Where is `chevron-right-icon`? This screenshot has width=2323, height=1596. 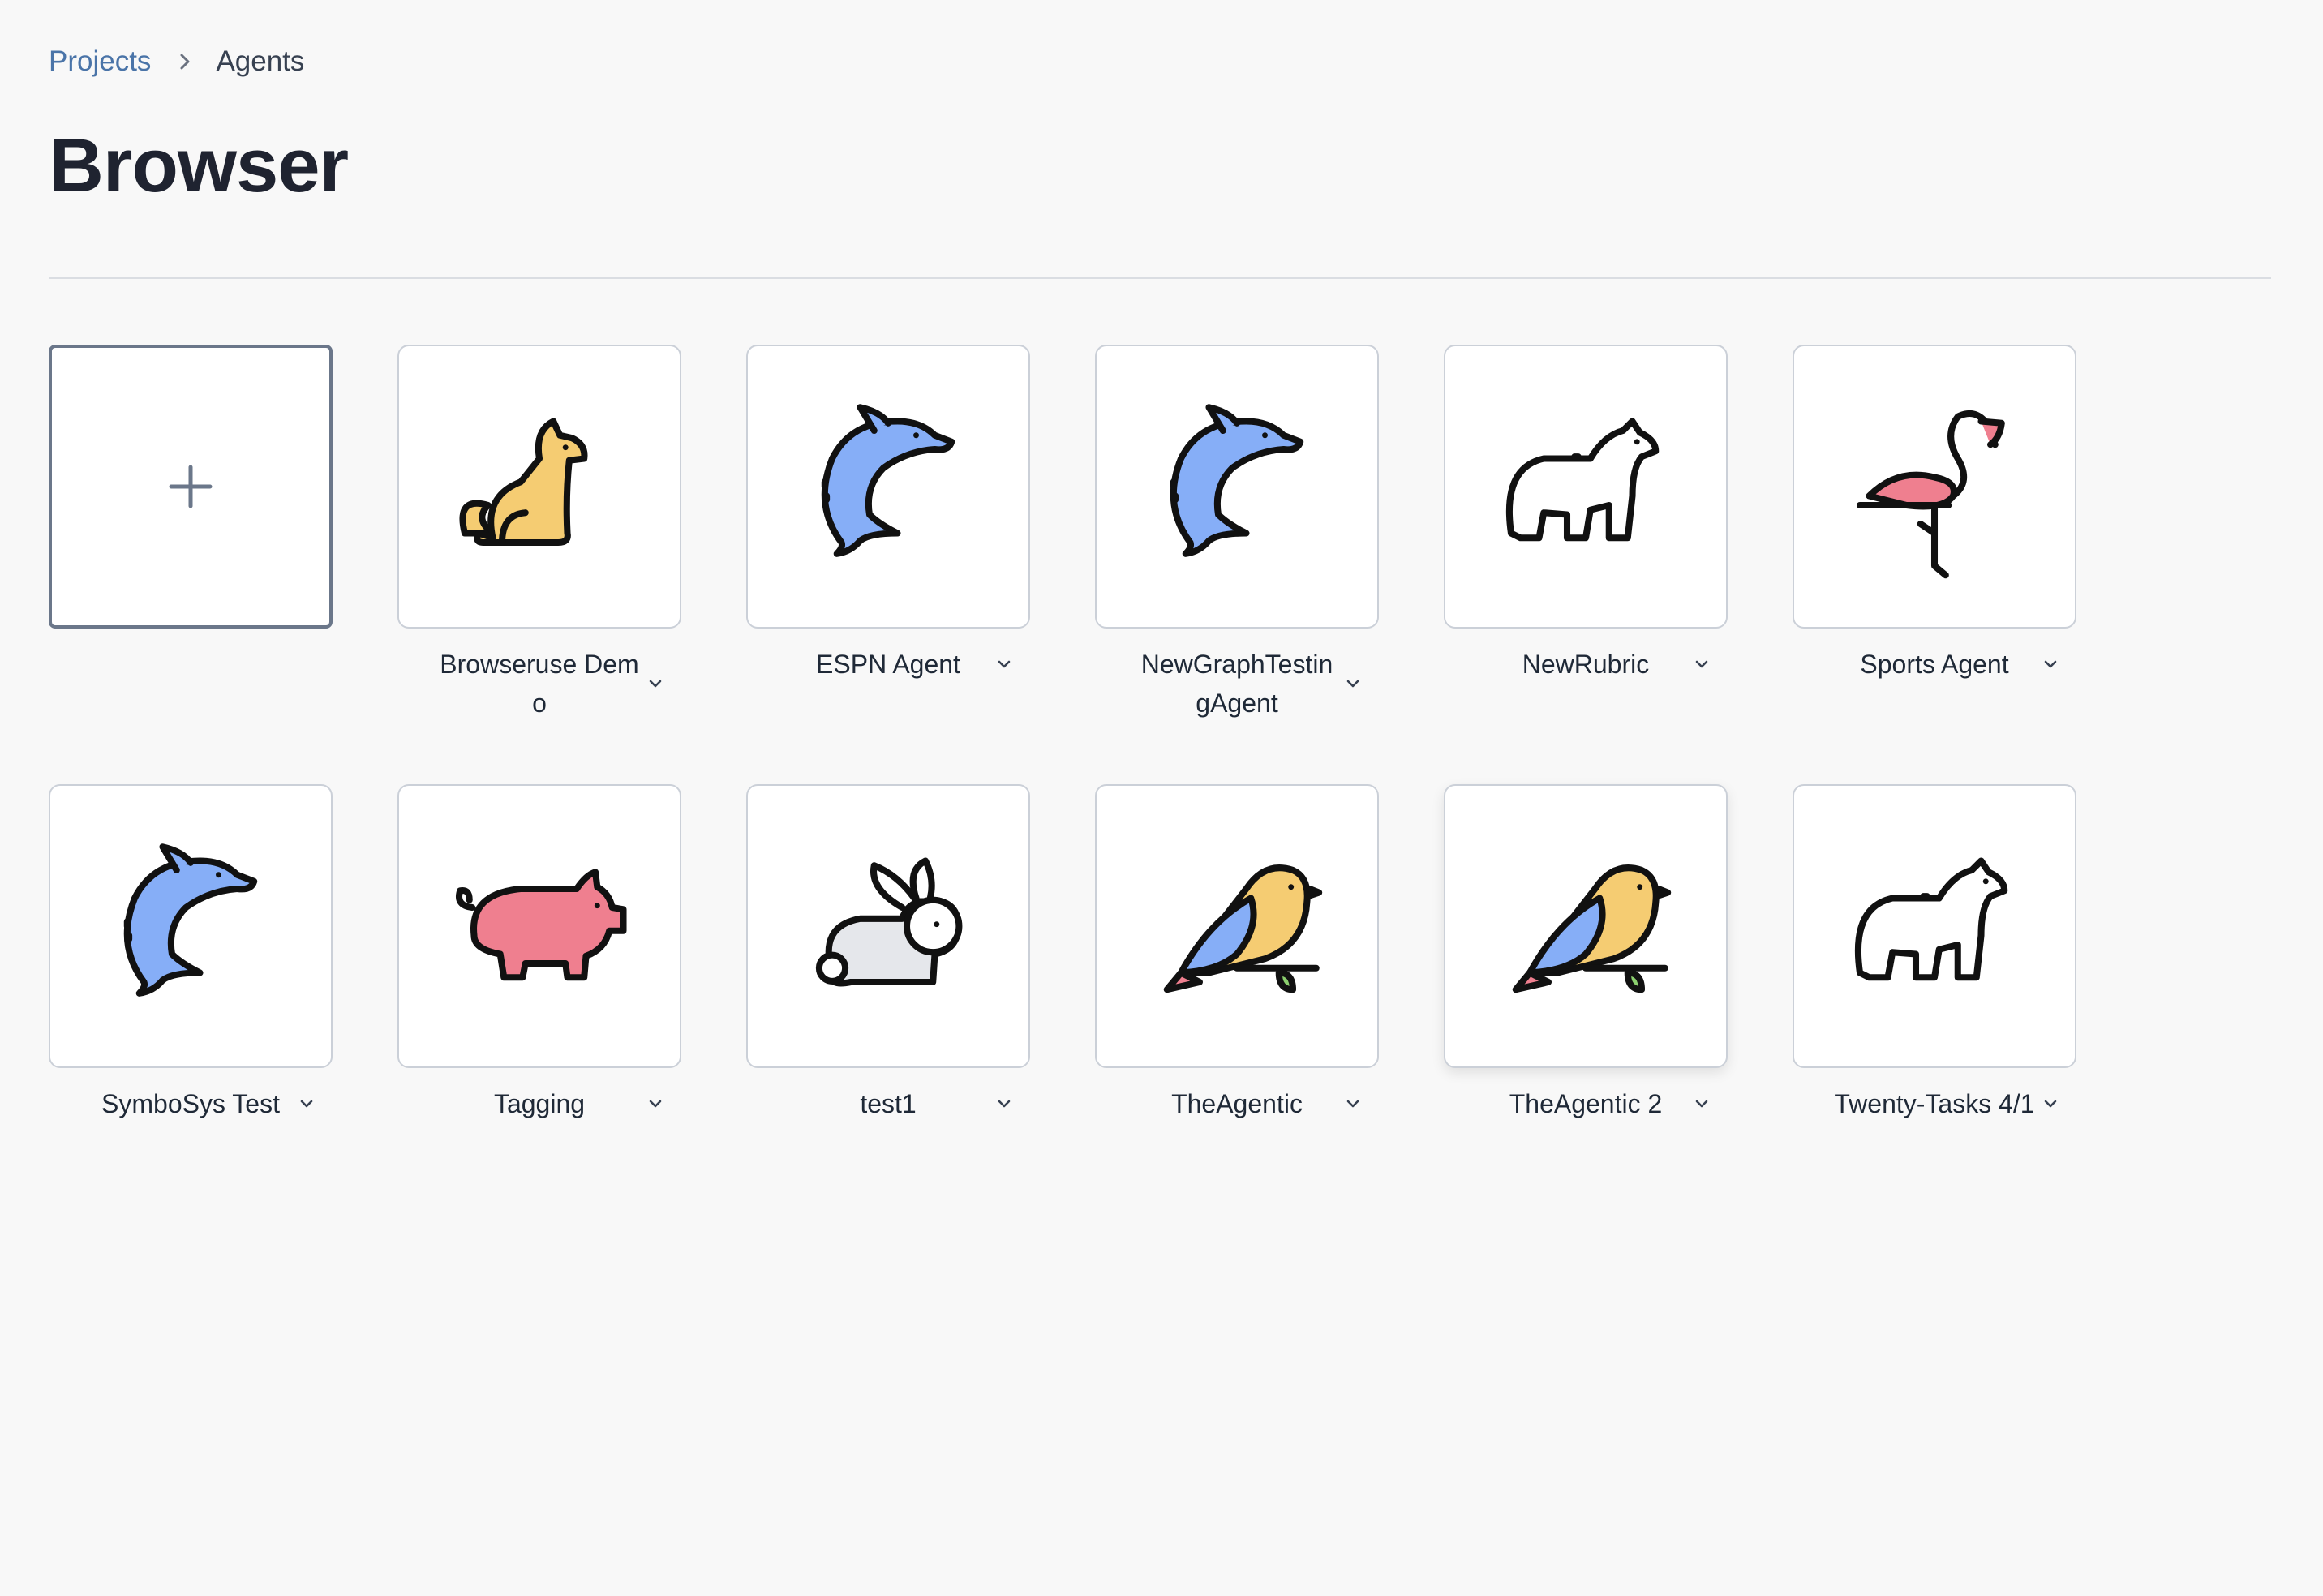 chevron-right-icon is located at coordinates (185, 62).